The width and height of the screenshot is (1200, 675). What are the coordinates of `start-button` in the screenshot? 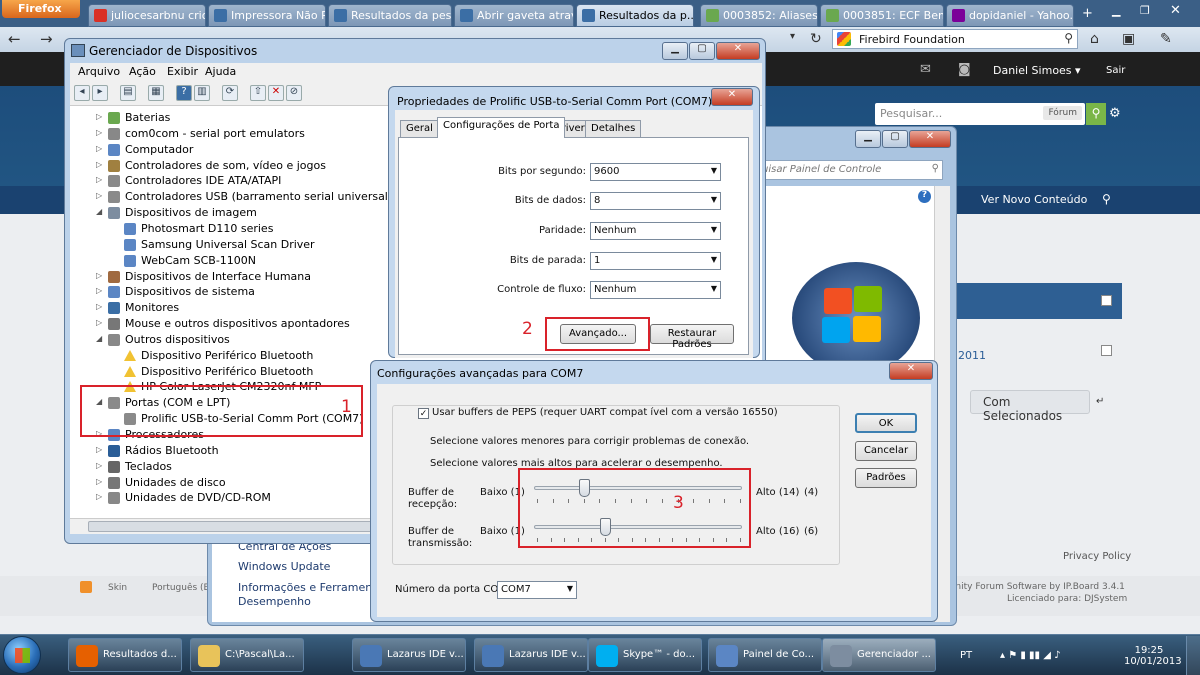 It's located at (22, 655).